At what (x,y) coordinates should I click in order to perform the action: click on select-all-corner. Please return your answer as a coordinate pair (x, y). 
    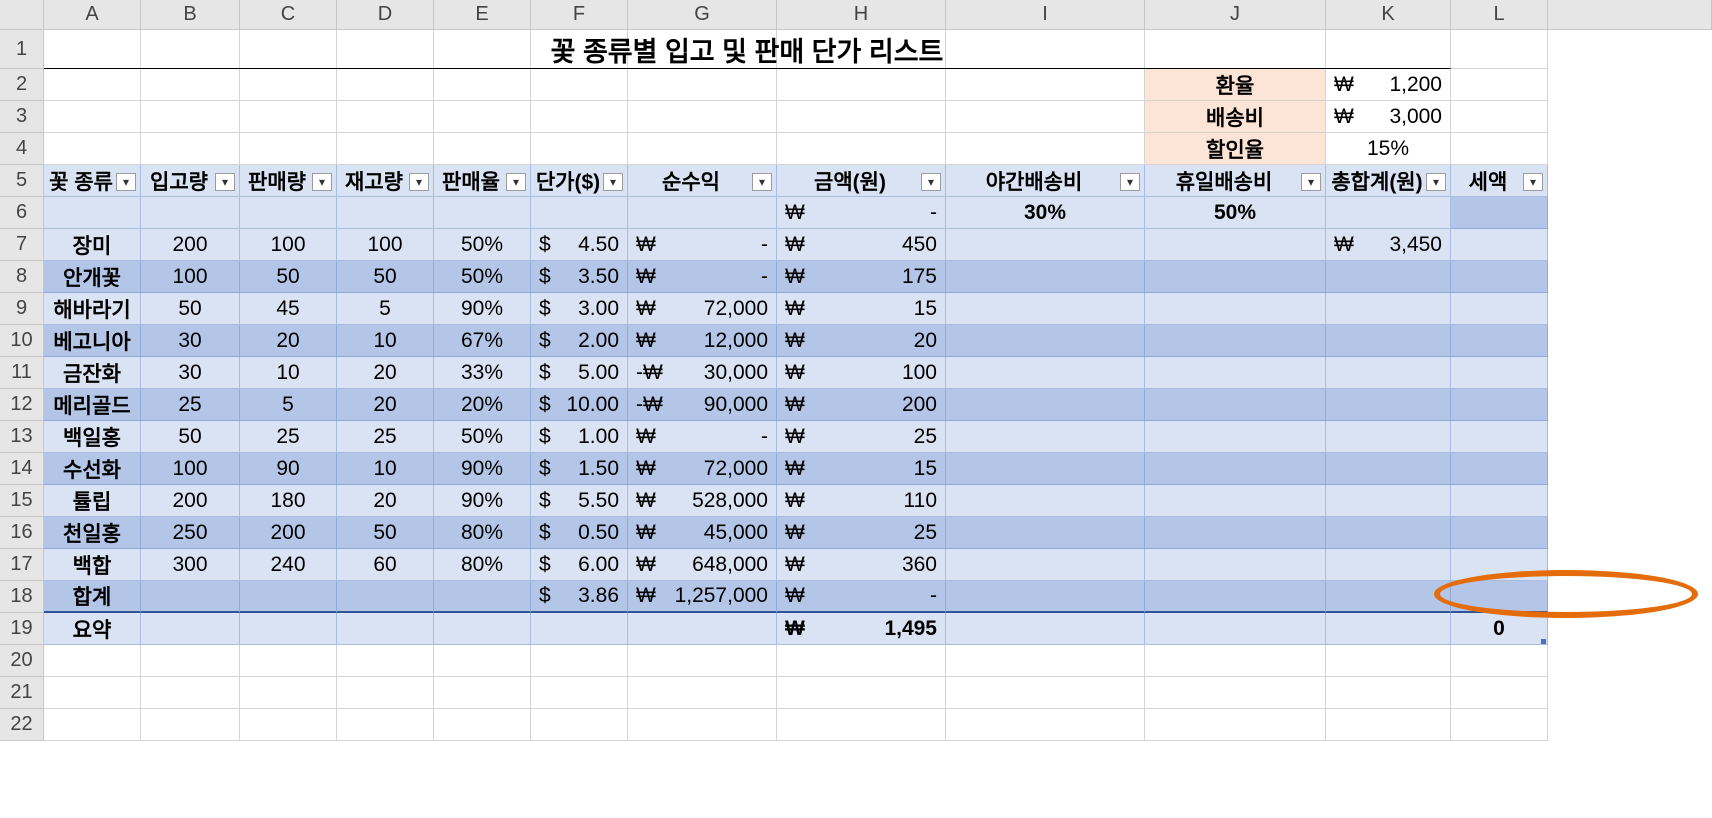
    Looking at the image, I should click on (22, 15).